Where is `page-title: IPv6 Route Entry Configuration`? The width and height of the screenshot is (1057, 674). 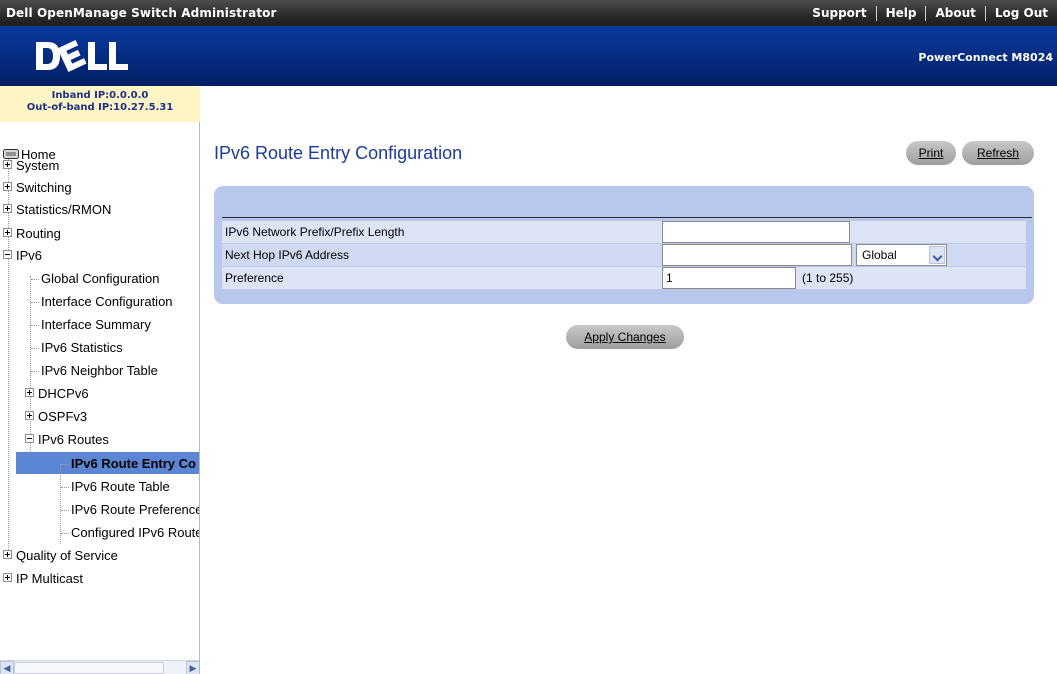
page-title: IPv6 Route Entry Configuration is located at coordinates (338, 153).